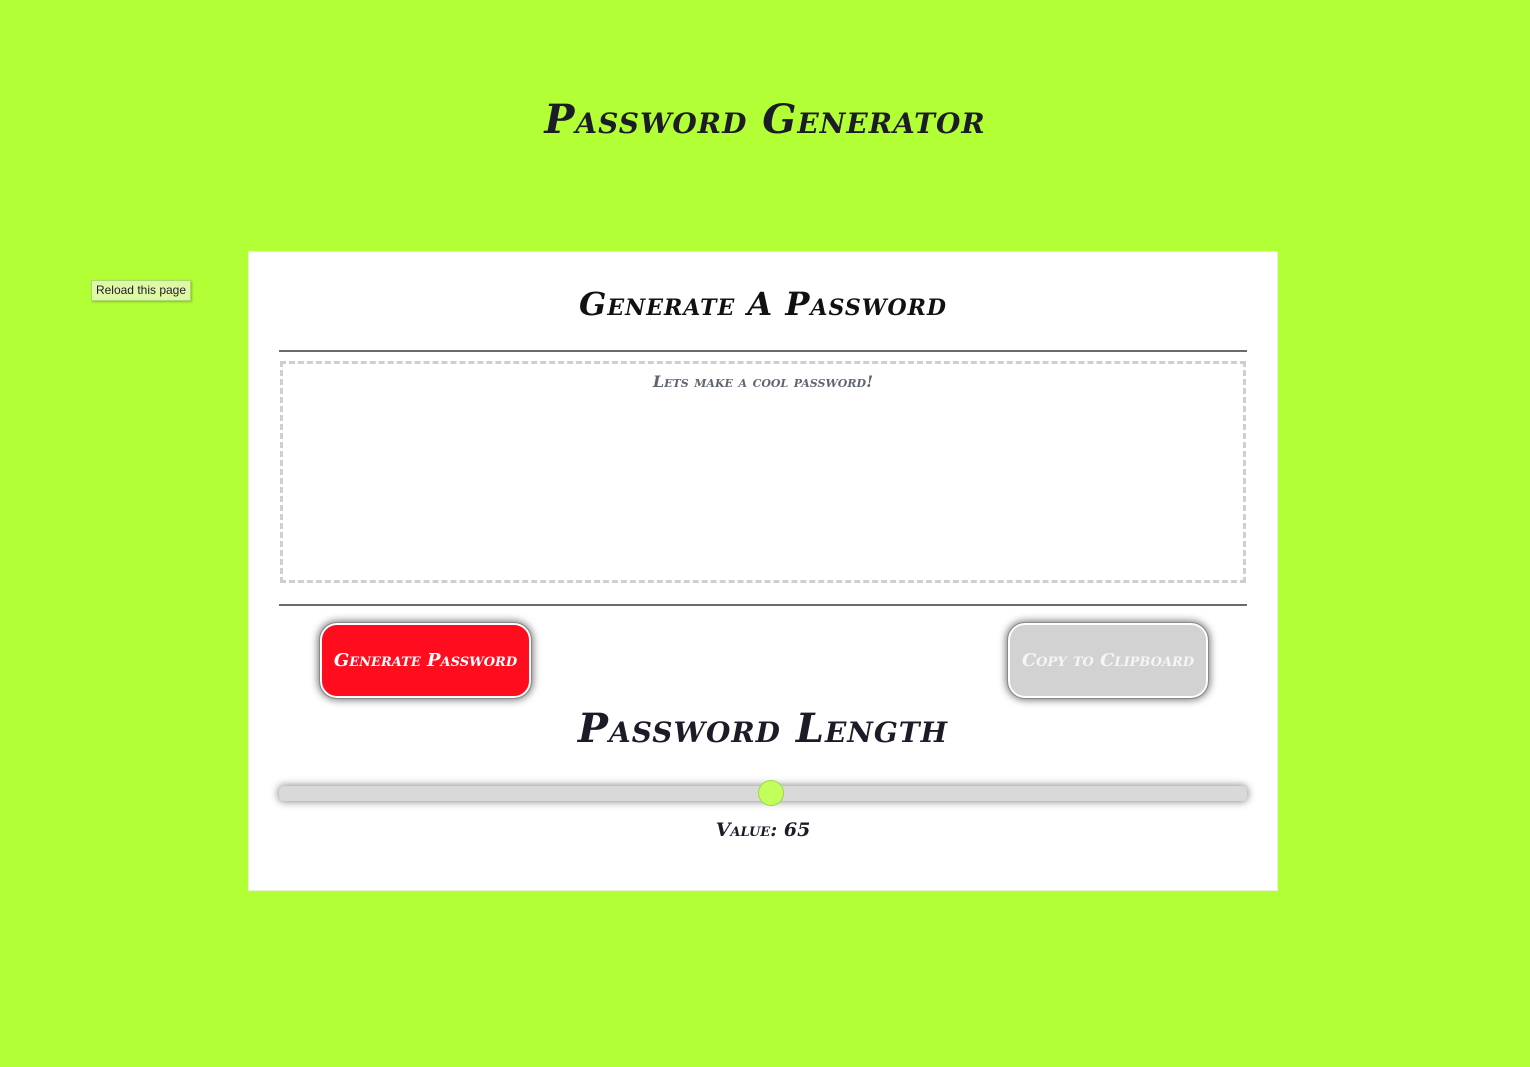 The height and width of the screenshot is (1067, 1530). Describe the element at coordinates (763, 728) in the screenshot. I see `password-length-title: Password Length` at that location.